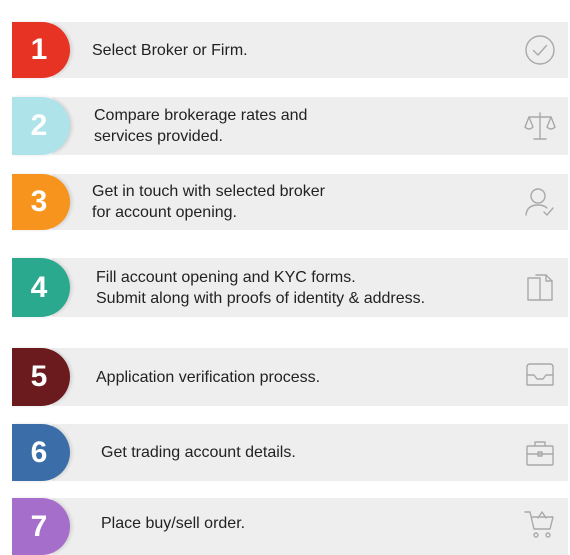 This screenshot has width=570, height=555. Describe the element at coordinates (208, 377) in the screenshot. I see `step-text: Application verification process.` at that location.